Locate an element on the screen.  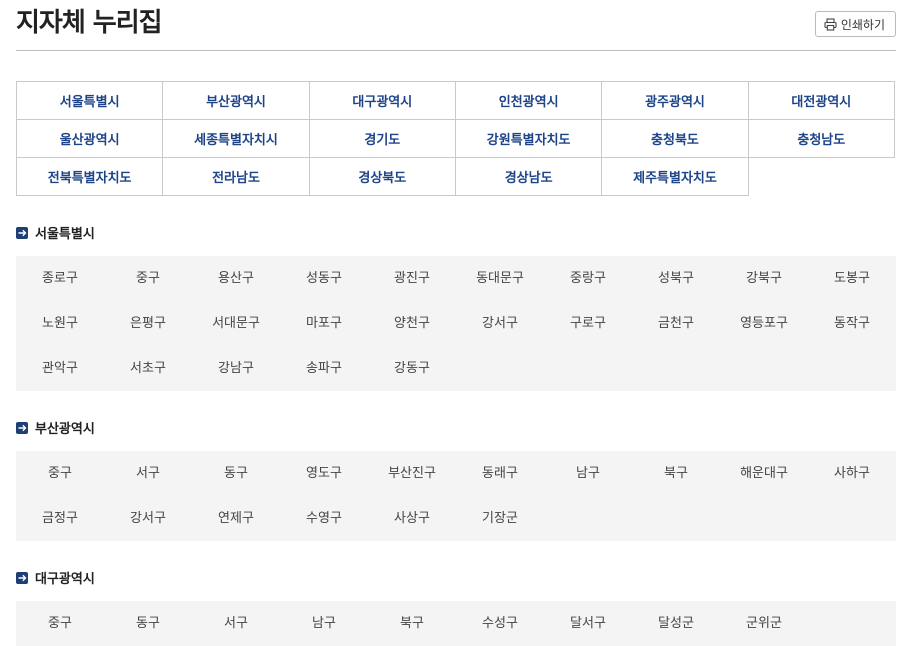
region-link: 부산광역시 is located at coordinates (236, 100).